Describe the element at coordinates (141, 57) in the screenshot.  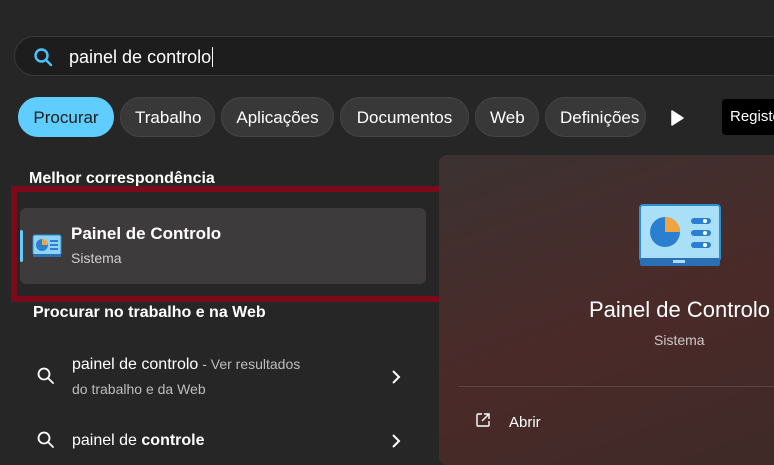
I see `search-input: painel de controlo` at that location.